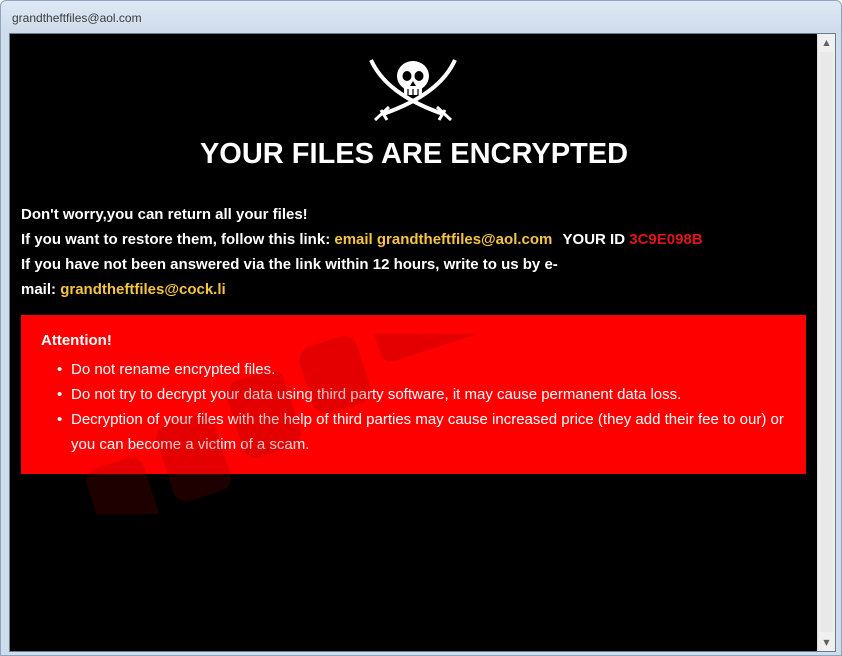  Describe the element at coordinates (413, 90) in the screenshot. I see `skull-crossed-swords-icon` at that location.